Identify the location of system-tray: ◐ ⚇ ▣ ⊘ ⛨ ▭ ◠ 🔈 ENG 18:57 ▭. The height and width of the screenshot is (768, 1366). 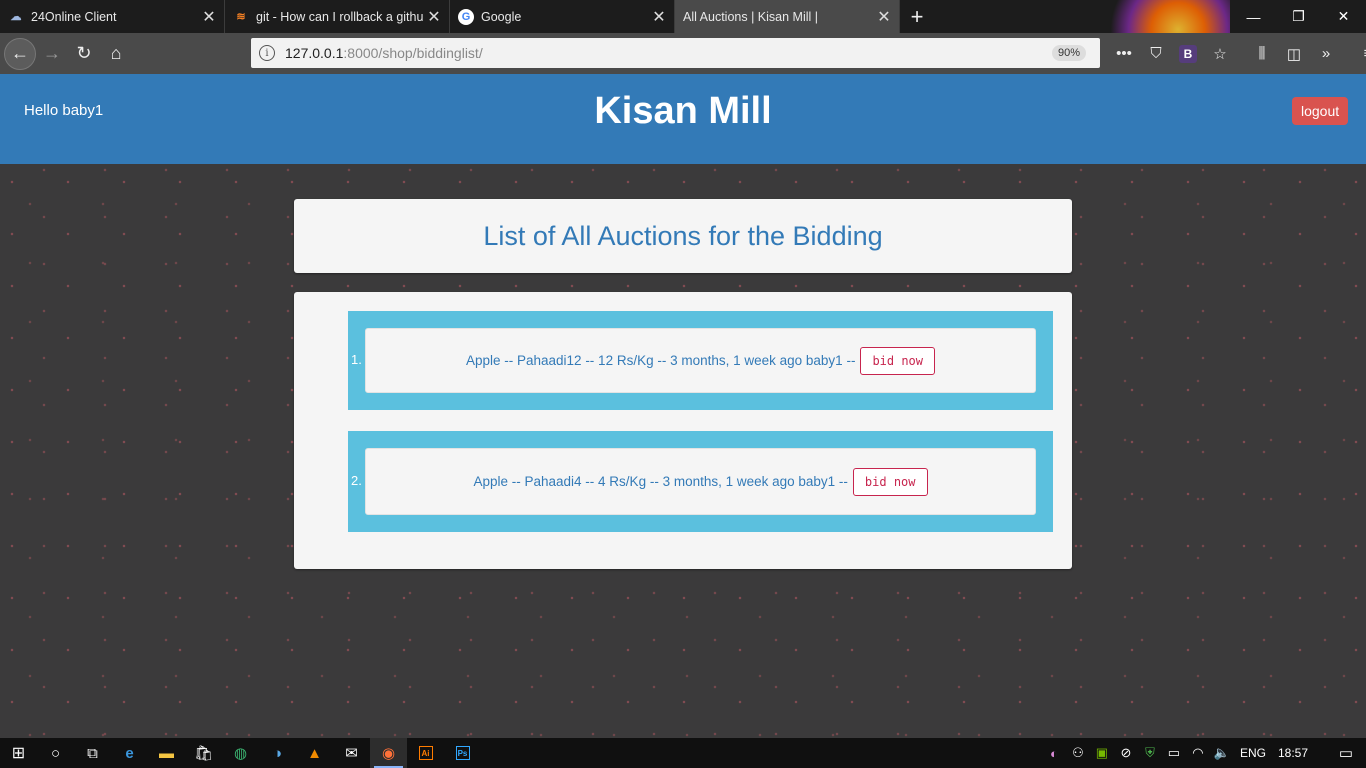
(1204, 753).